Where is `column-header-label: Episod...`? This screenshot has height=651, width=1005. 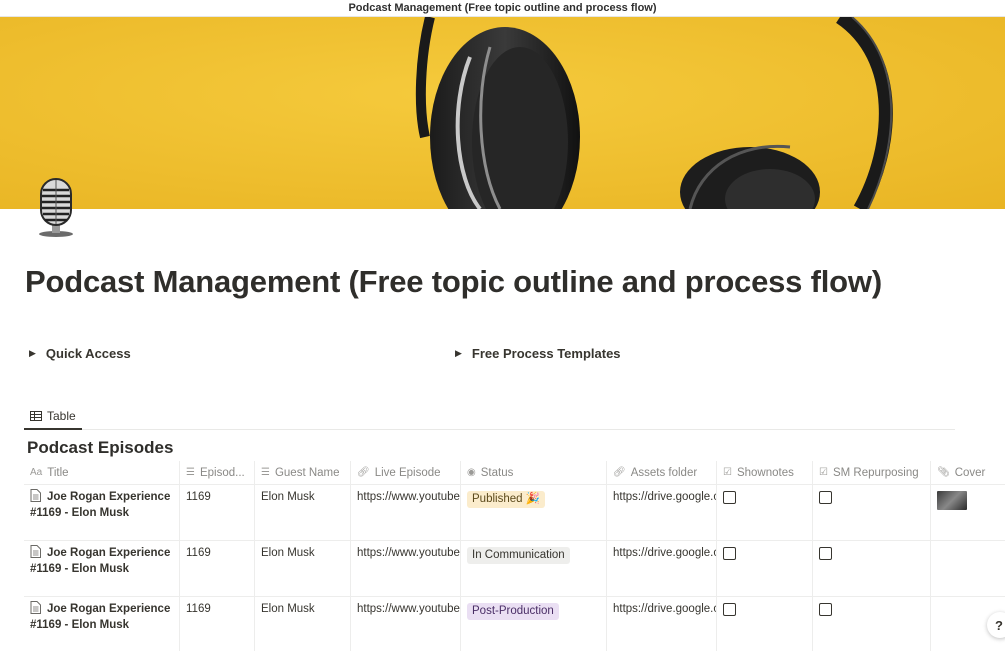
column-header-label: Episod... is located at coordinates (222, 472).